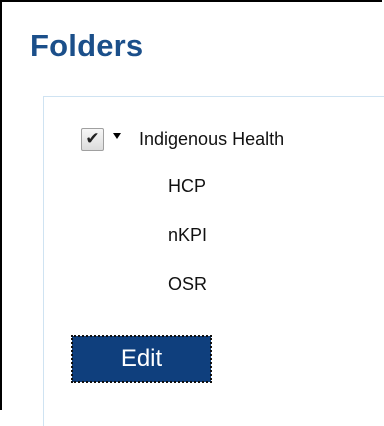  I want to click on tree-child-nkpi: nKPI, so click(187, 235).